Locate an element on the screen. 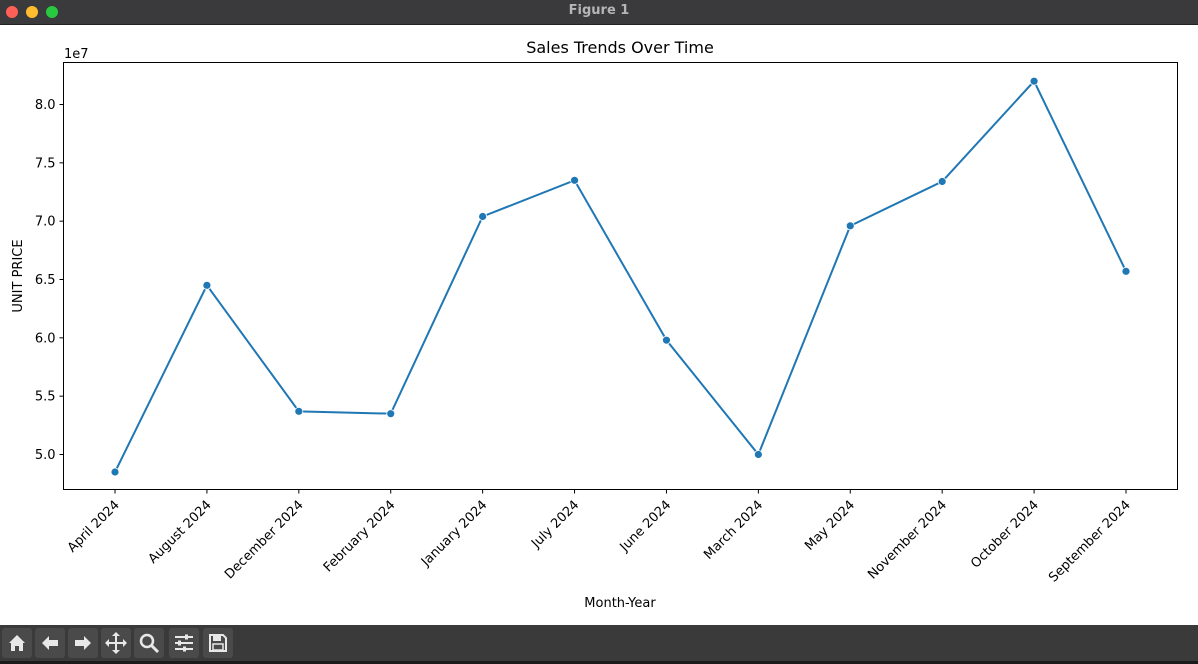  y-tick-label: 7.5 is located at coordinates (45, 163).